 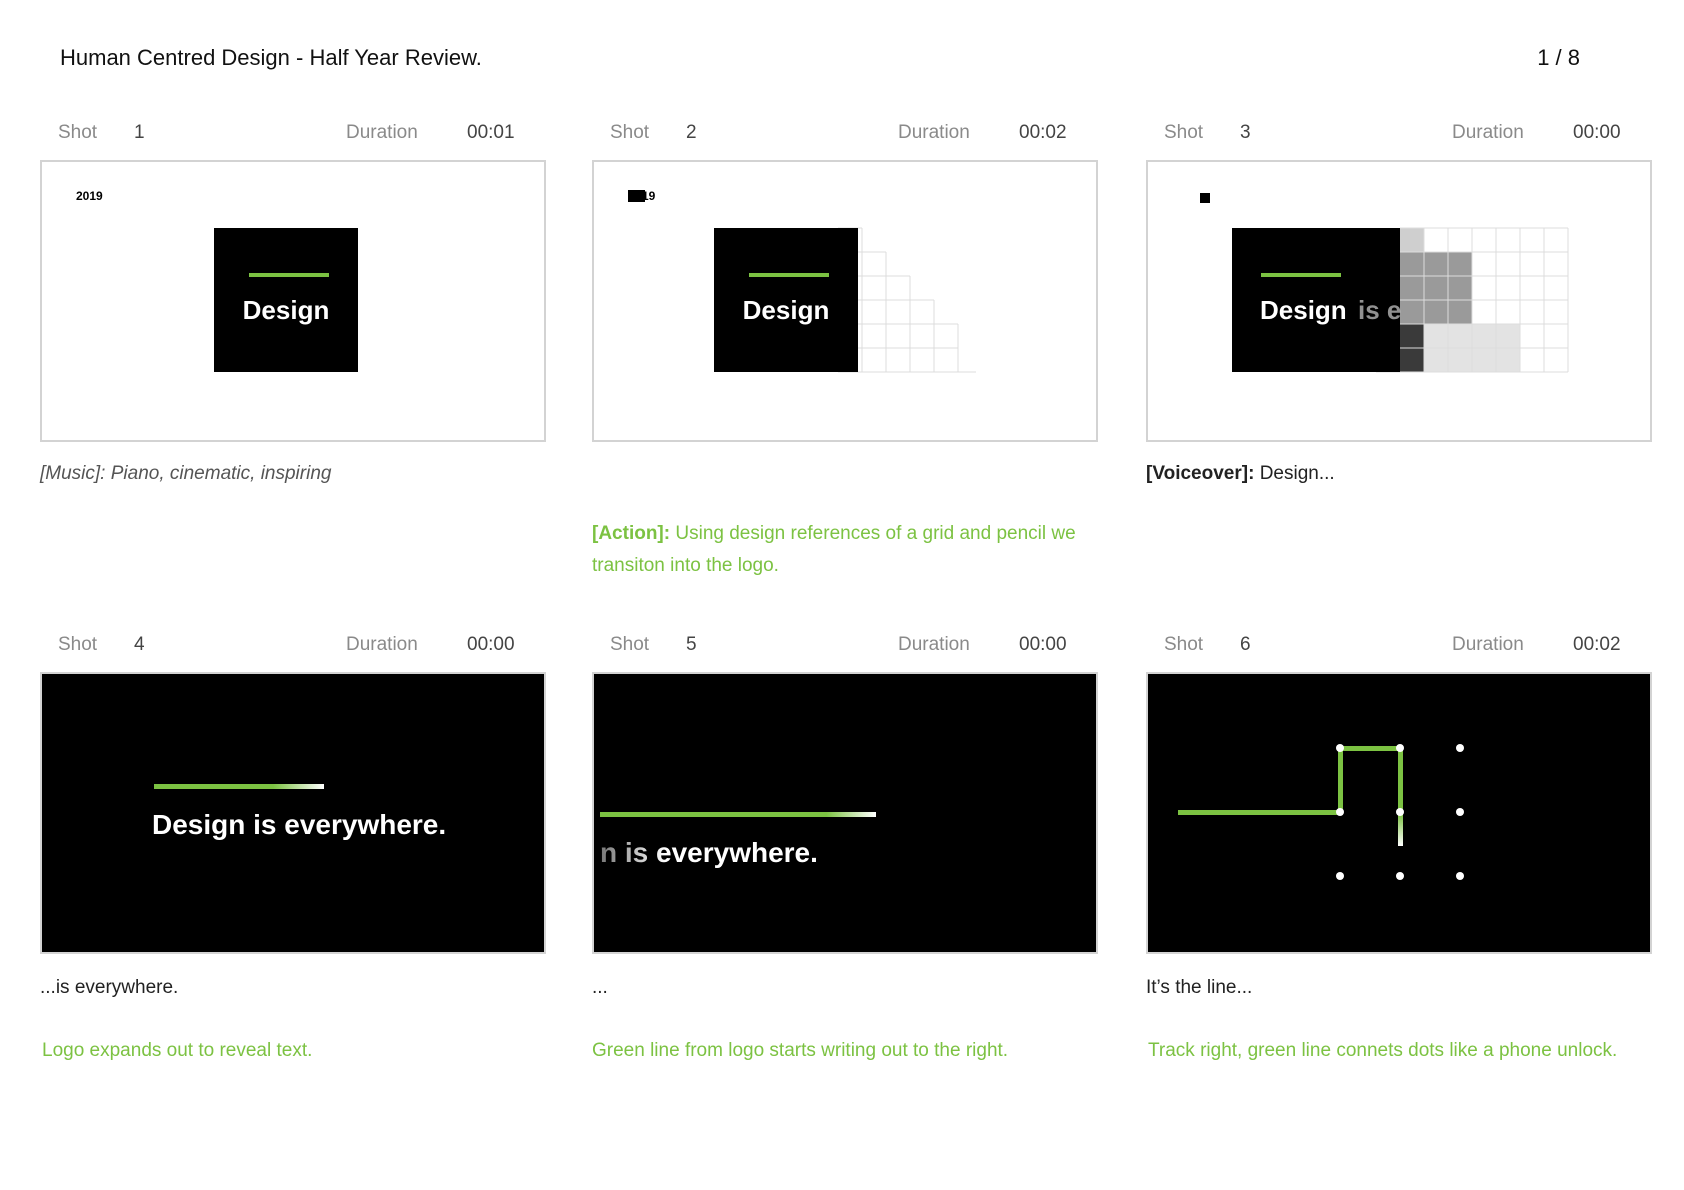 I want to click on page-number: 1 / 8, so click(x=1558, y=57).